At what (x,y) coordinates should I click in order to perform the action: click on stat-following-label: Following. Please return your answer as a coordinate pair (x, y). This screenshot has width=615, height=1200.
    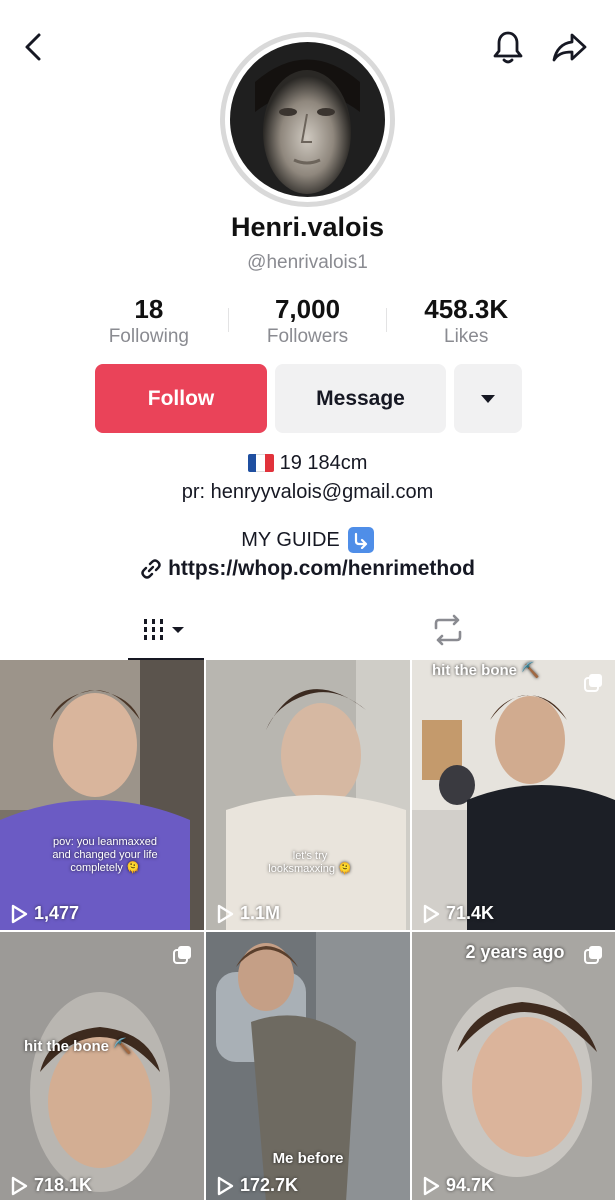
    Looking at the image, I should click on (148, 336).